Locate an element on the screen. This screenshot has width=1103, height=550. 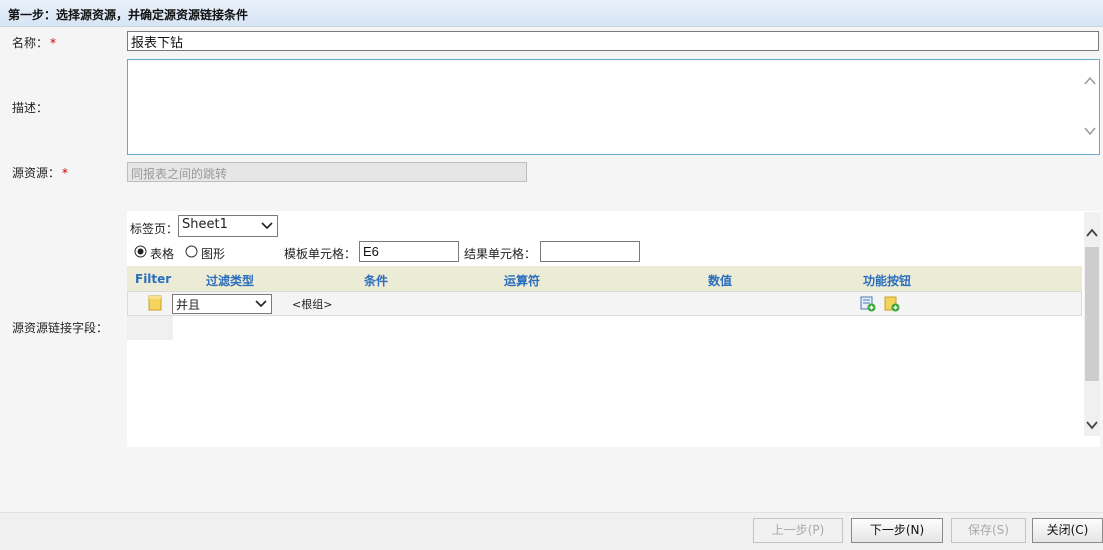
column-header-condition: 条件 is located at coordinates (376, 281).